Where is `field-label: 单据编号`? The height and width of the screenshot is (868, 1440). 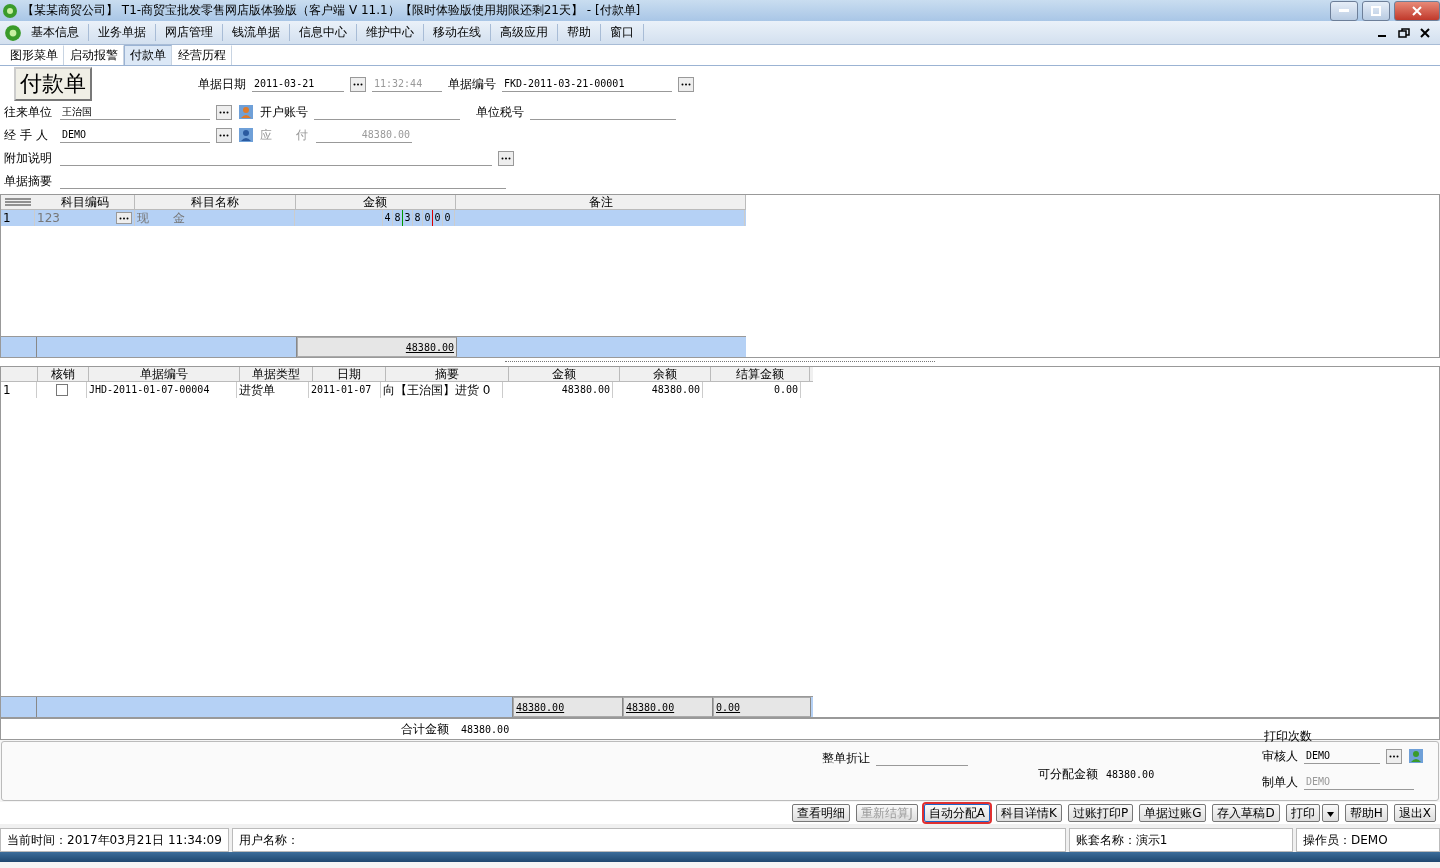
field-label: 单据编号 is located at coordinates (472, 84).